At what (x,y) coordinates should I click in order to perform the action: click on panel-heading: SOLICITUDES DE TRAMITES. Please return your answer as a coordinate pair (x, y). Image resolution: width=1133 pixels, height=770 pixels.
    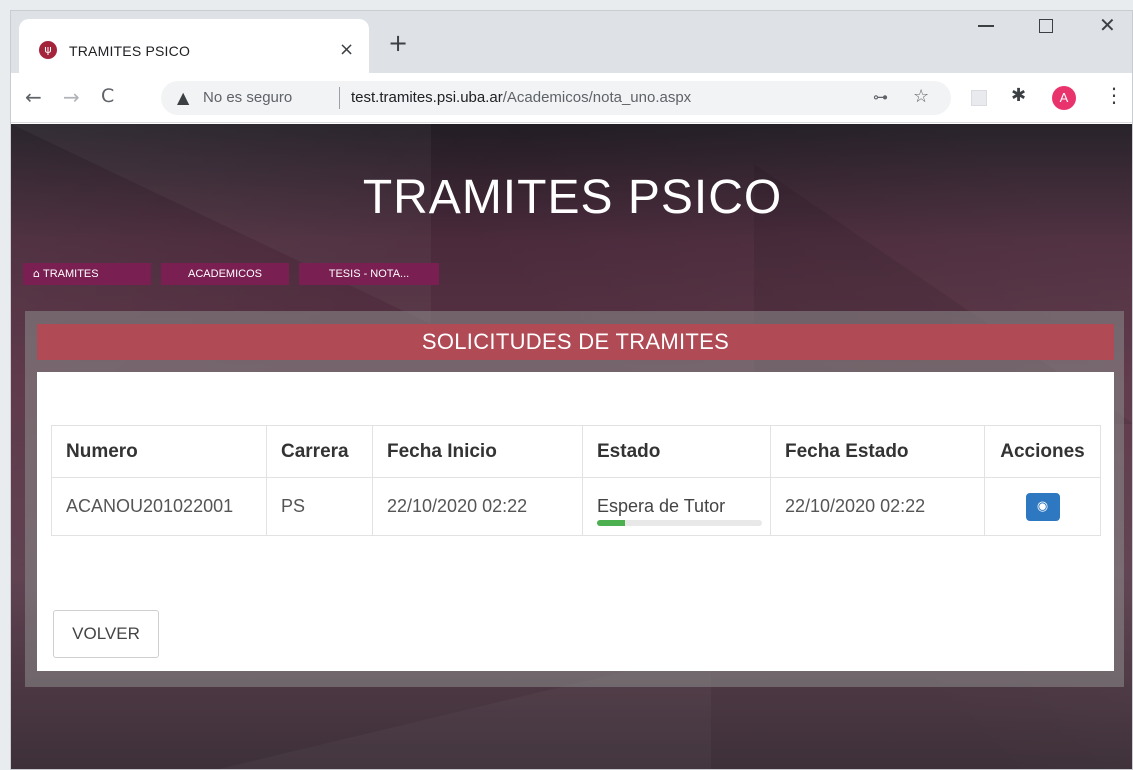
    Looking at the image, I should click on (575, 342).